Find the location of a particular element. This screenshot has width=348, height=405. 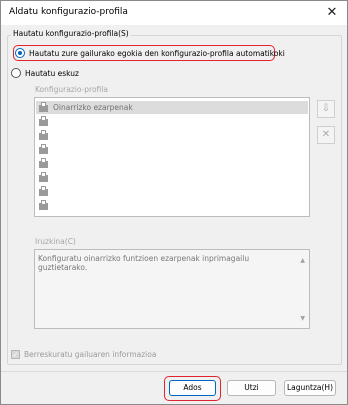

close-icon: ✕ is located at coordinates (332, 13).